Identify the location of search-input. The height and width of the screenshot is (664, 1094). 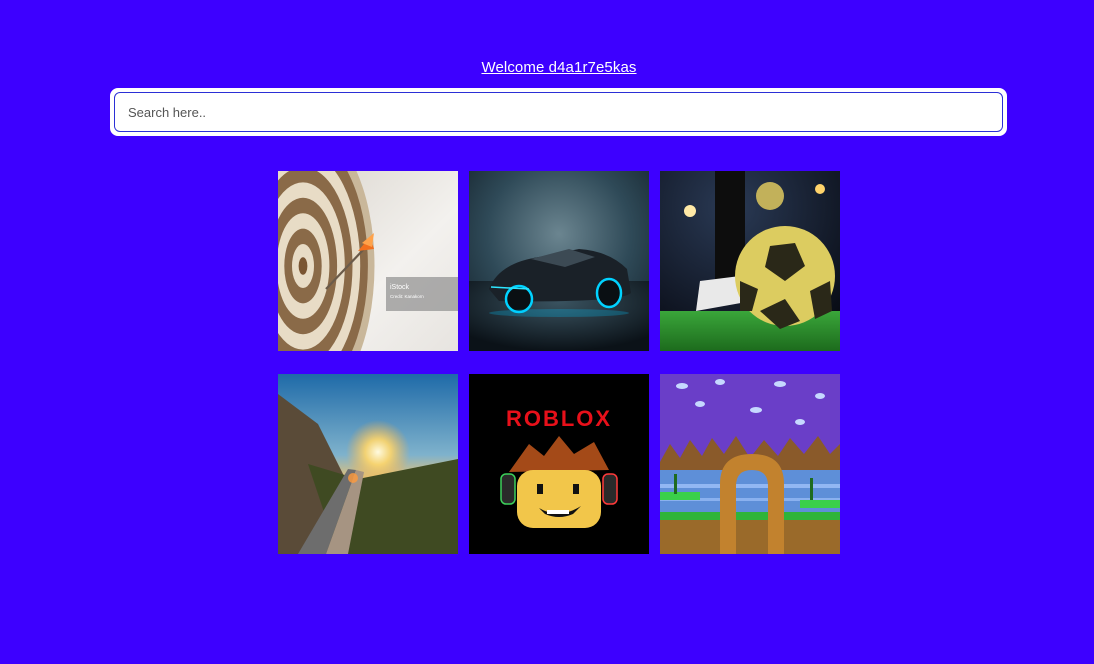
(558, 112).